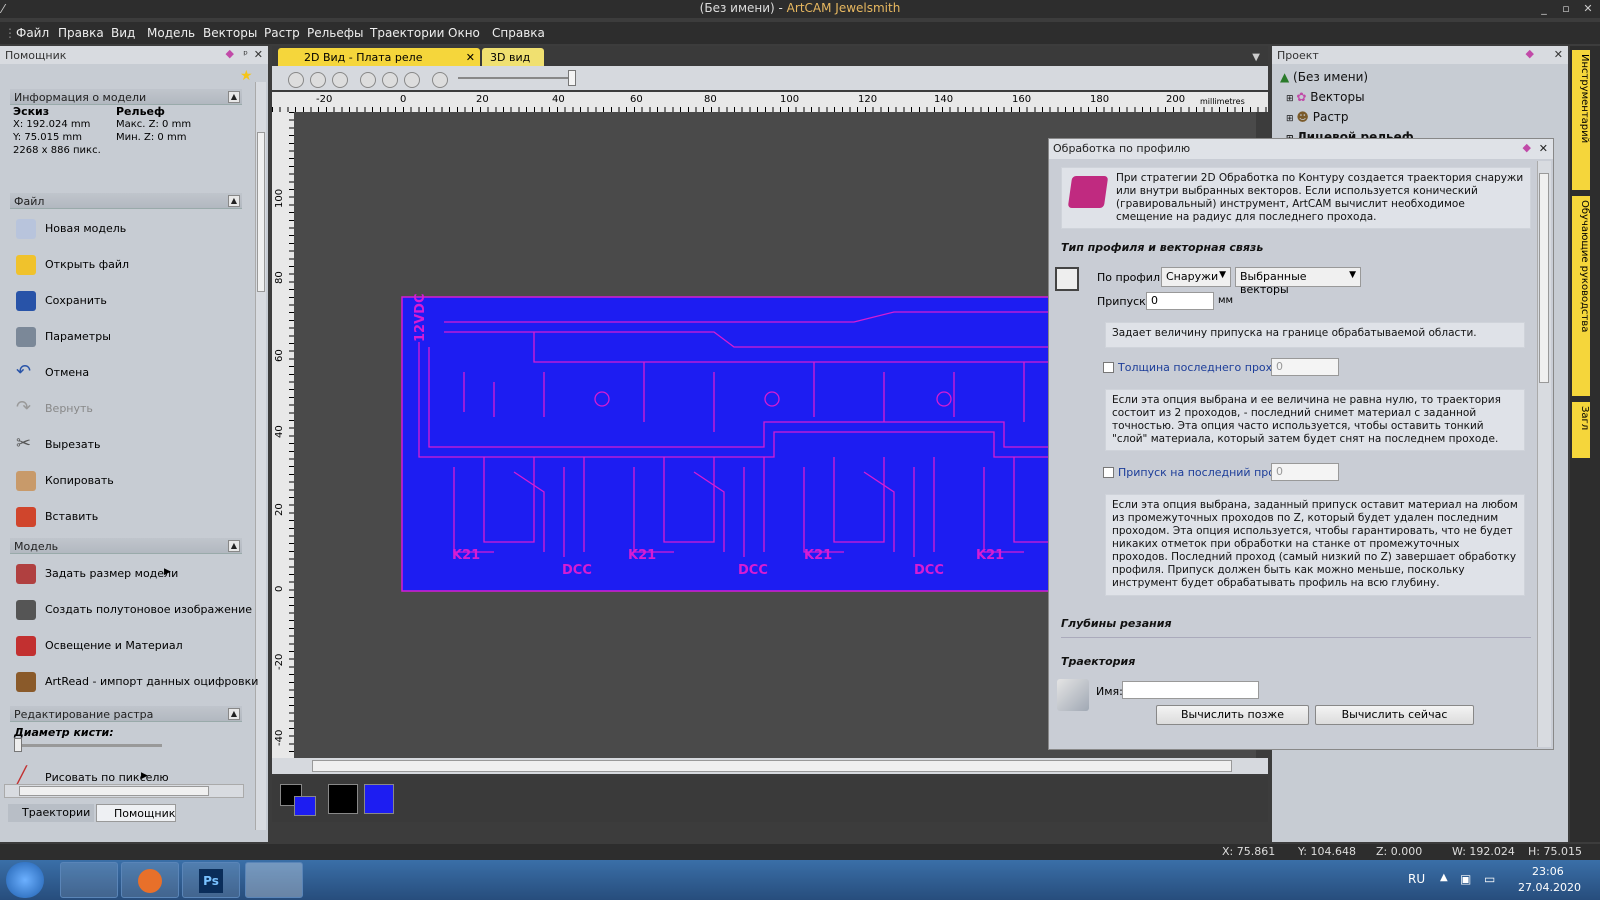 This screenshot has width=1600, height=900. I want to click on menu-model: Модель, so click(171, 33).